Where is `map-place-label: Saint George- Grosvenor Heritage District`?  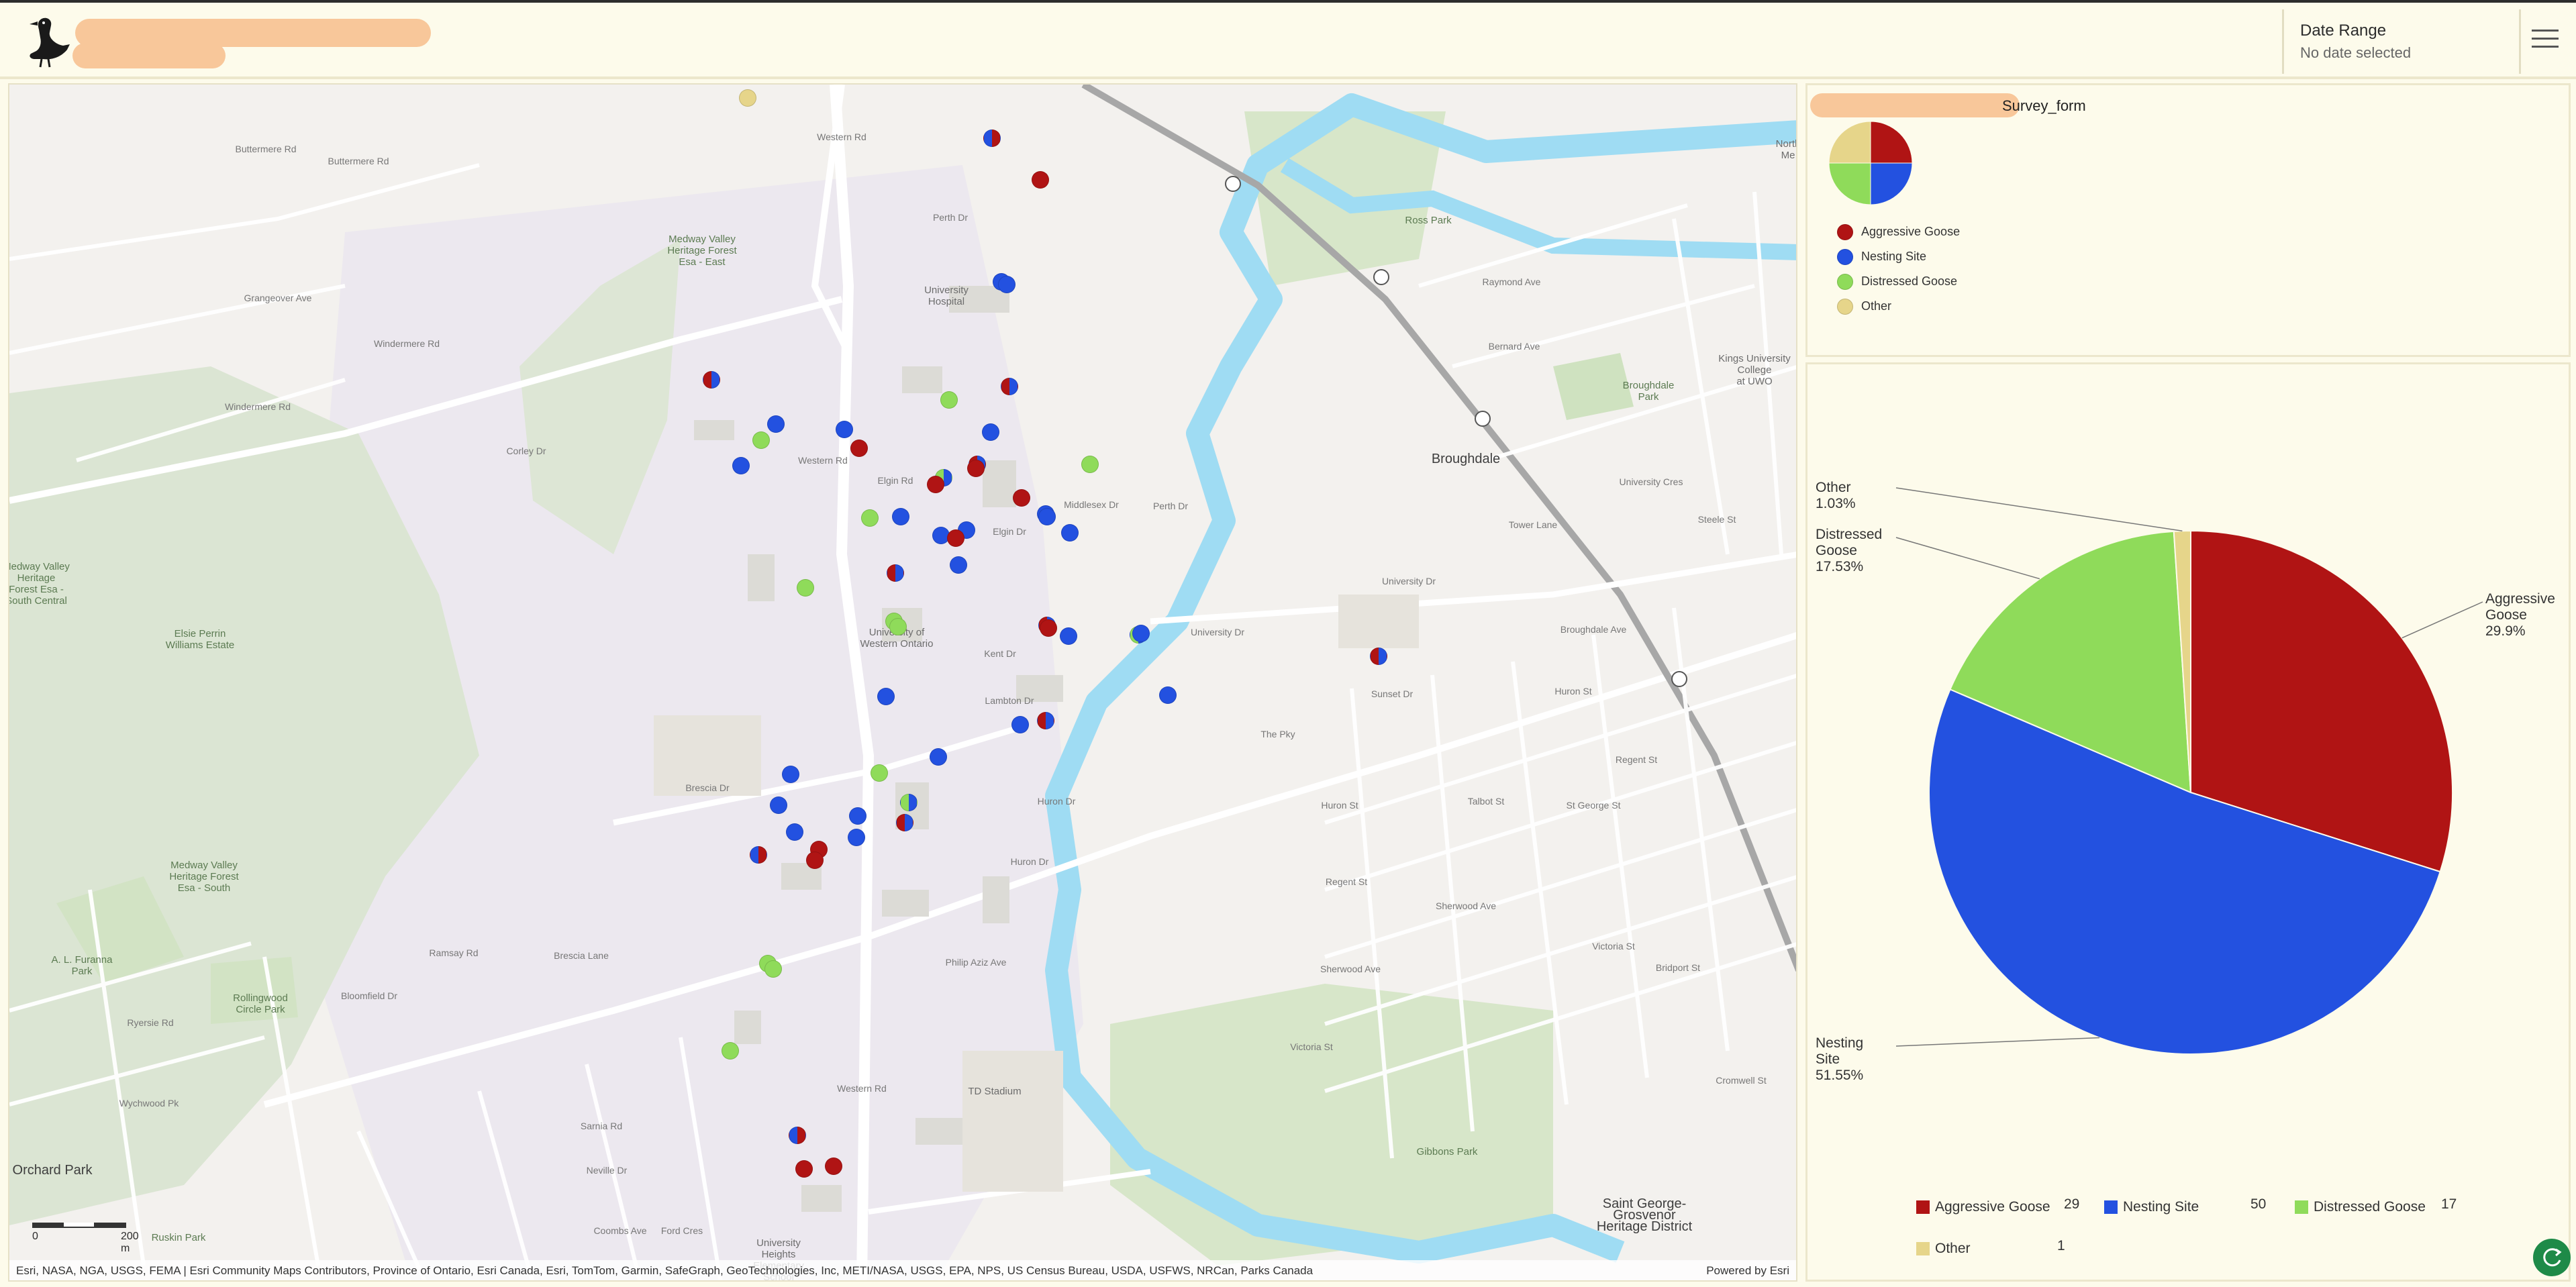
map-place-label: Saint George- Grosvenor Heritage District is located at coordinates (1644, 1215).